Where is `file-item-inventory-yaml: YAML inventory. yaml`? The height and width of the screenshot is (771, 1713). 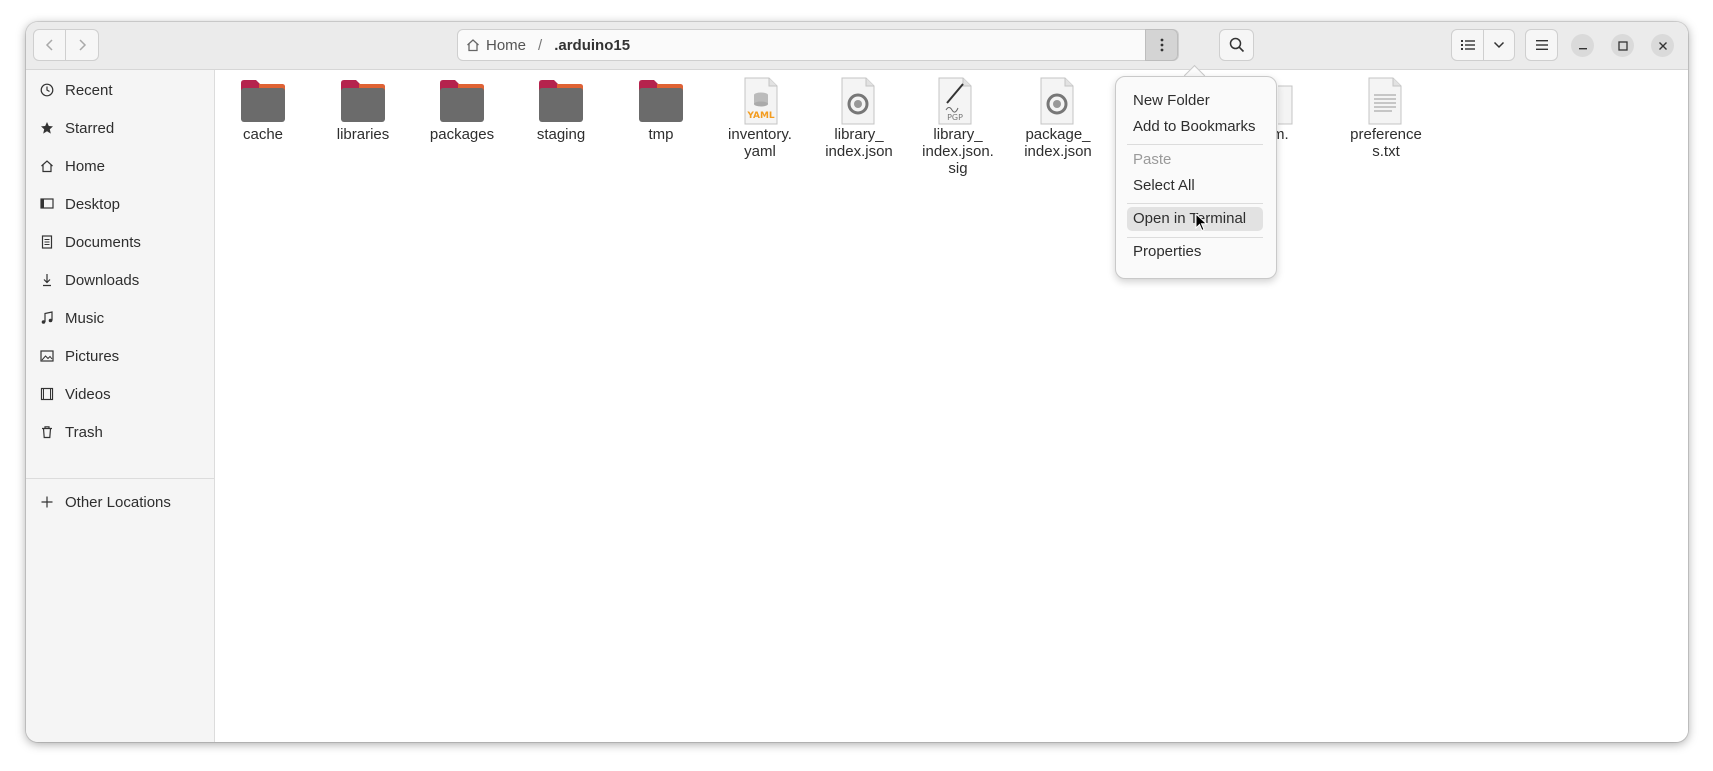 file-item-inventory-yaml: YAML inventory. yaml is located at coordinates (760, 115).